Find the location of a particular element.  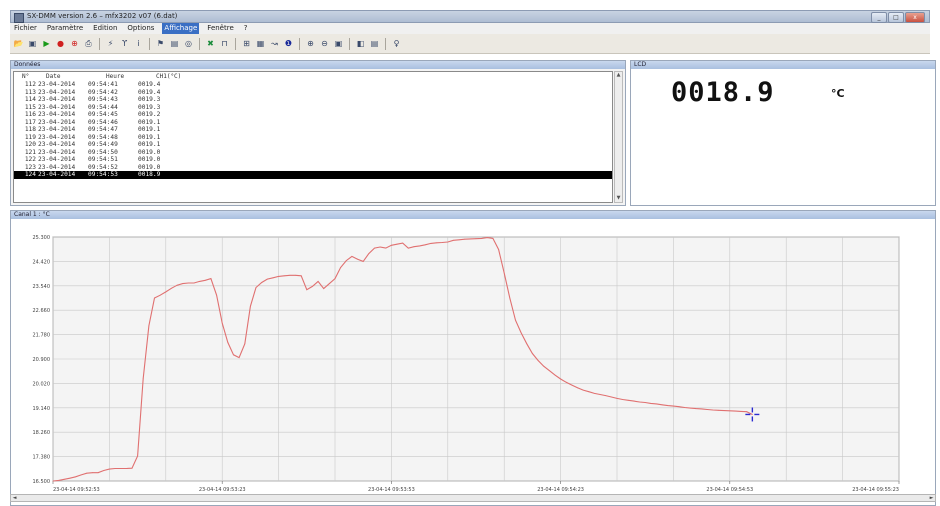

column-header-number: N° is located at coordinates (30, 76).